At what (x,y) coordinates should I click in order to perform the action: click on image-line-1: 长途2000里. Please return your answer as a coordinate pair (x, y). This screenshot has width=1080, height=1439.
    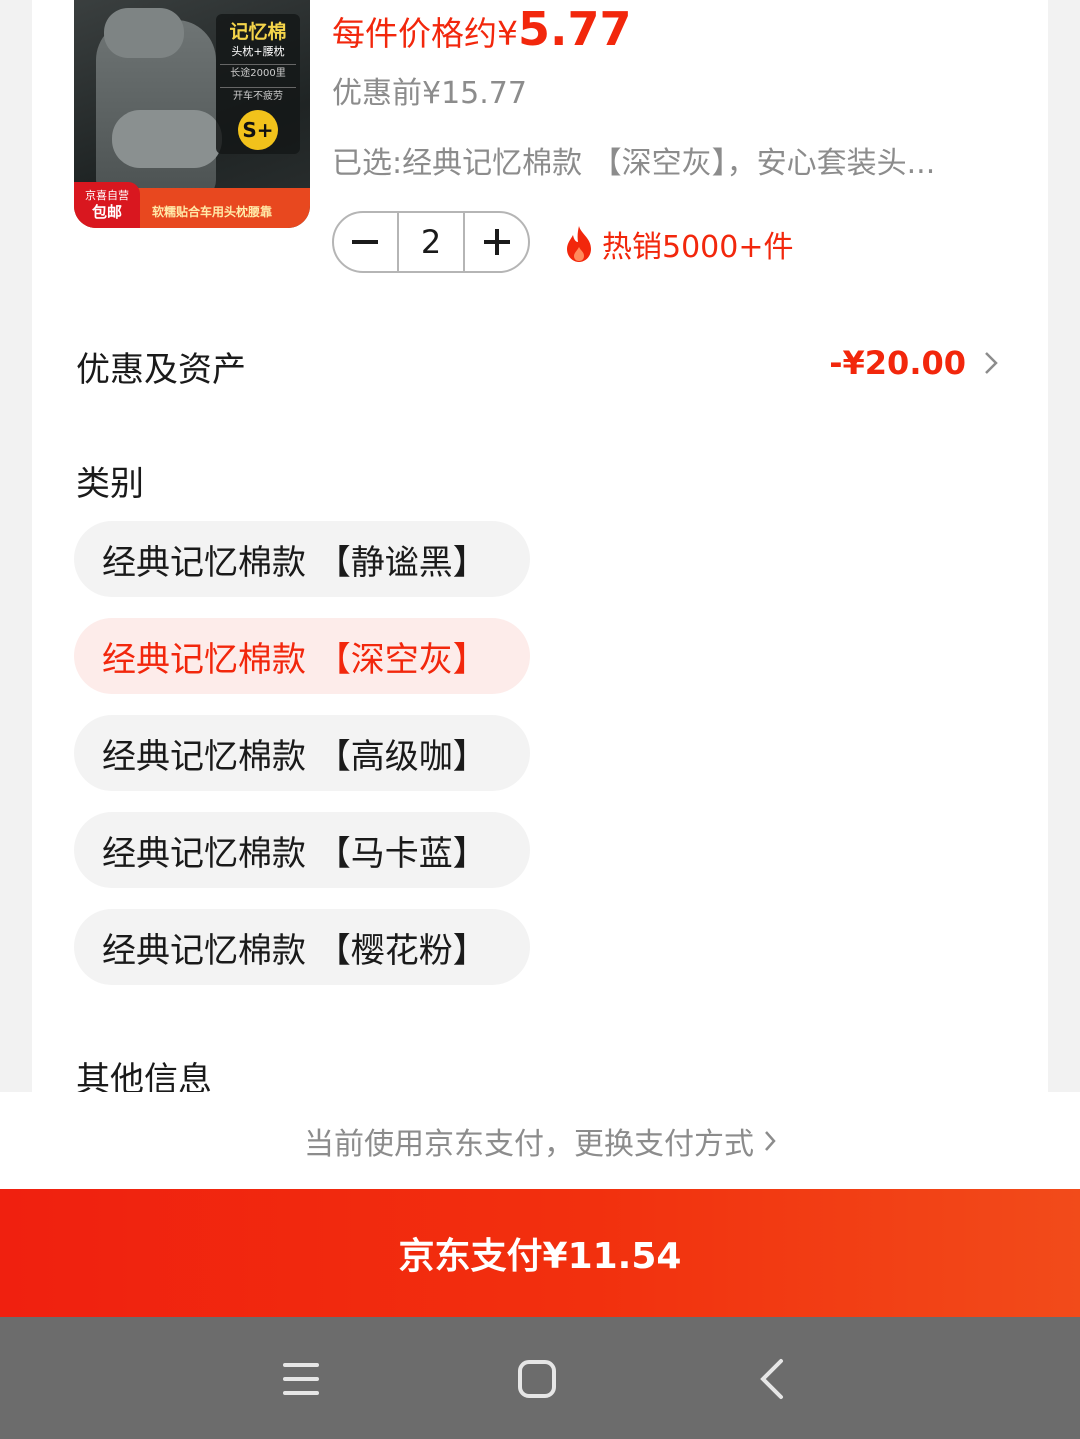
    Looking at the image, I should click on (258, 73).